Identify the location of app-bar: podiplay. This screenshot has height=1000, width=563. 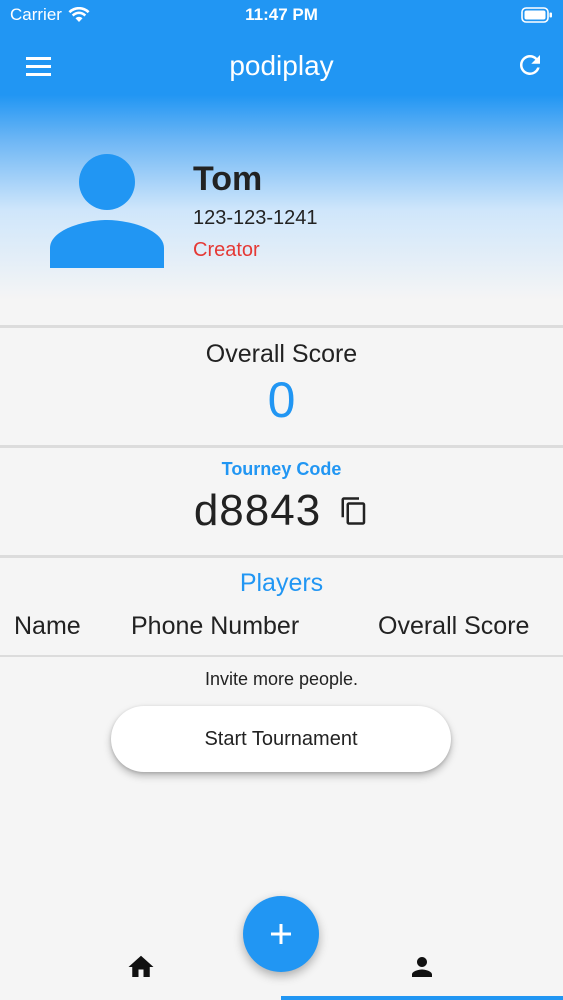
(281, 68).